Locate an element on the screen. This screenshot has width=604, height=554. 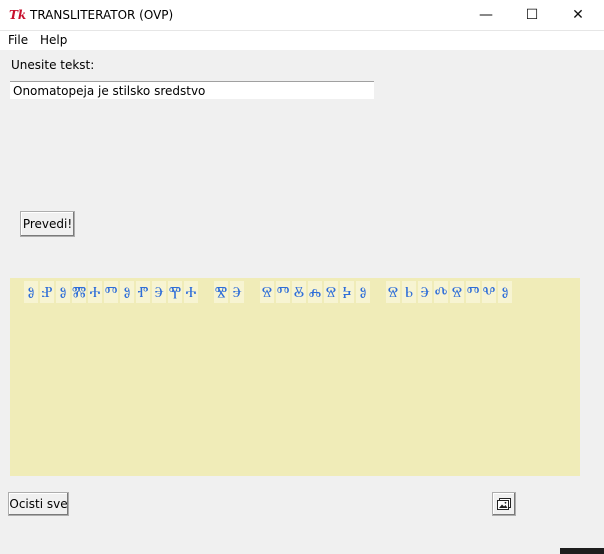
tk-app-icon: Tk is located at coordinates (18, 15).